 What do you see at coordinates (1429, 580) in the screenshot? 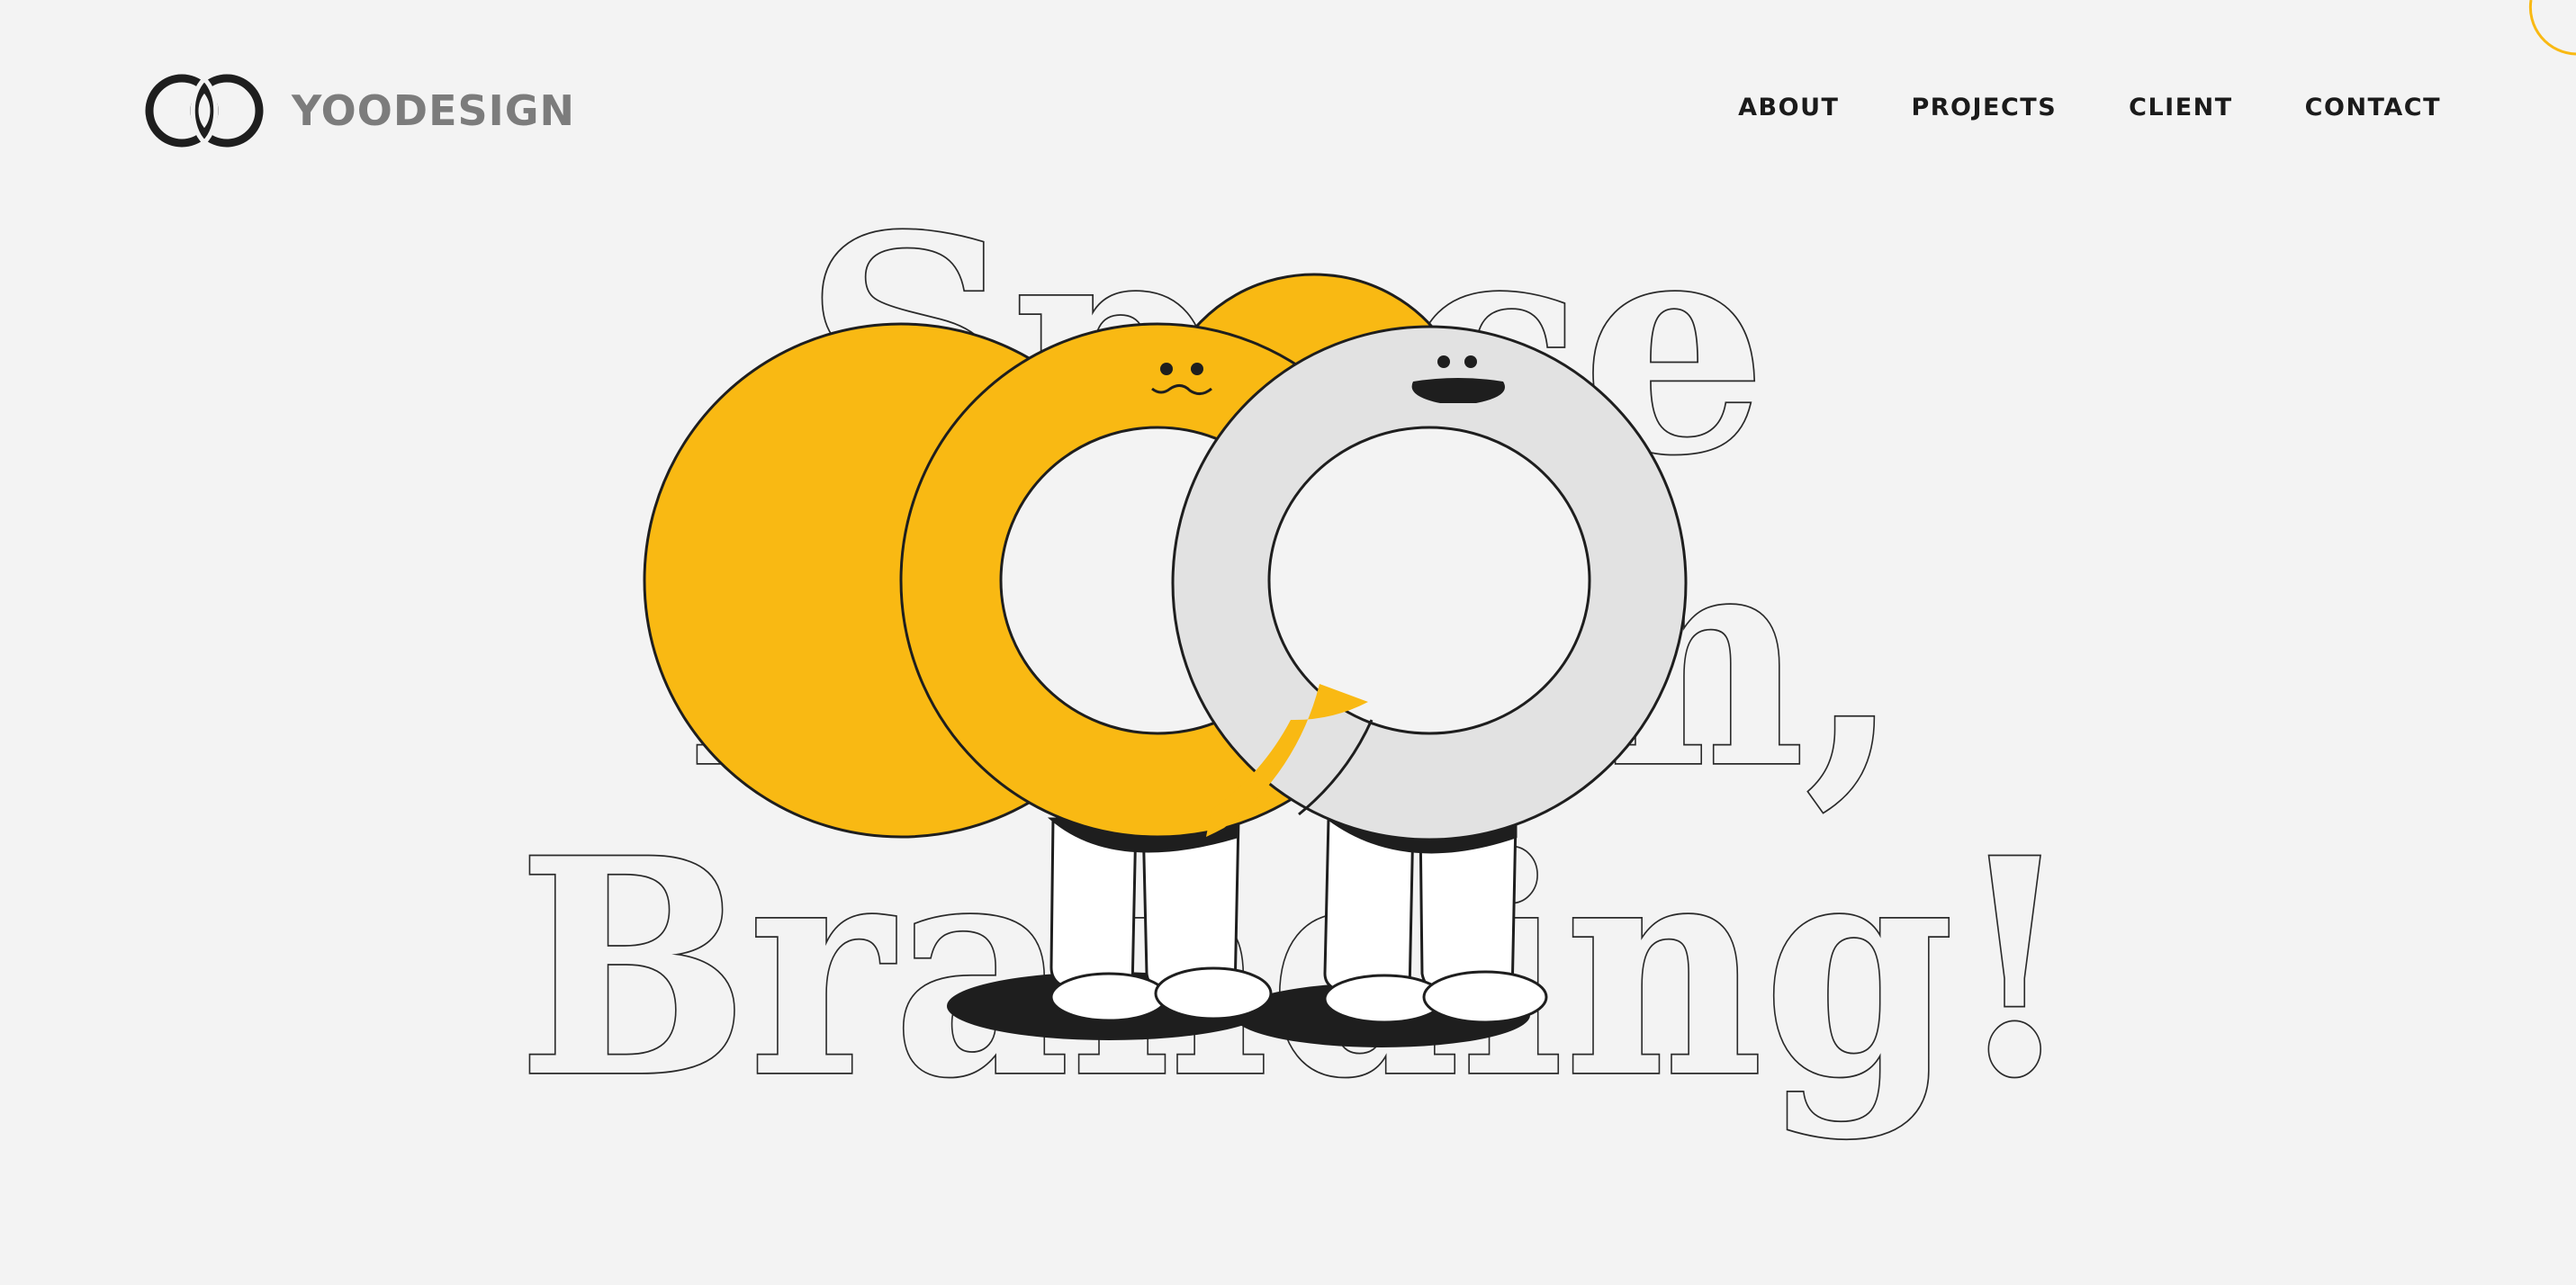
I see `gray-ring-hole` at bounding box center [1429, 580].